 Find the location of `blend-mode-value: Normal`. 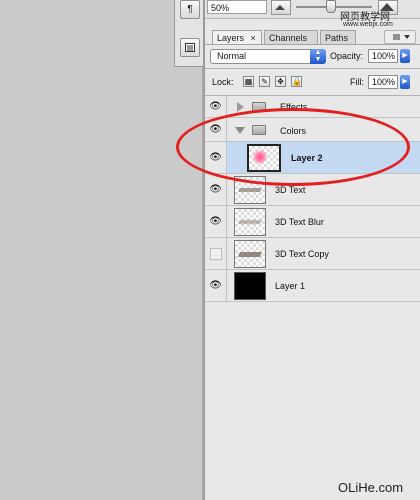

blend-mode-value: Normal is located at coordinates (232, 56).